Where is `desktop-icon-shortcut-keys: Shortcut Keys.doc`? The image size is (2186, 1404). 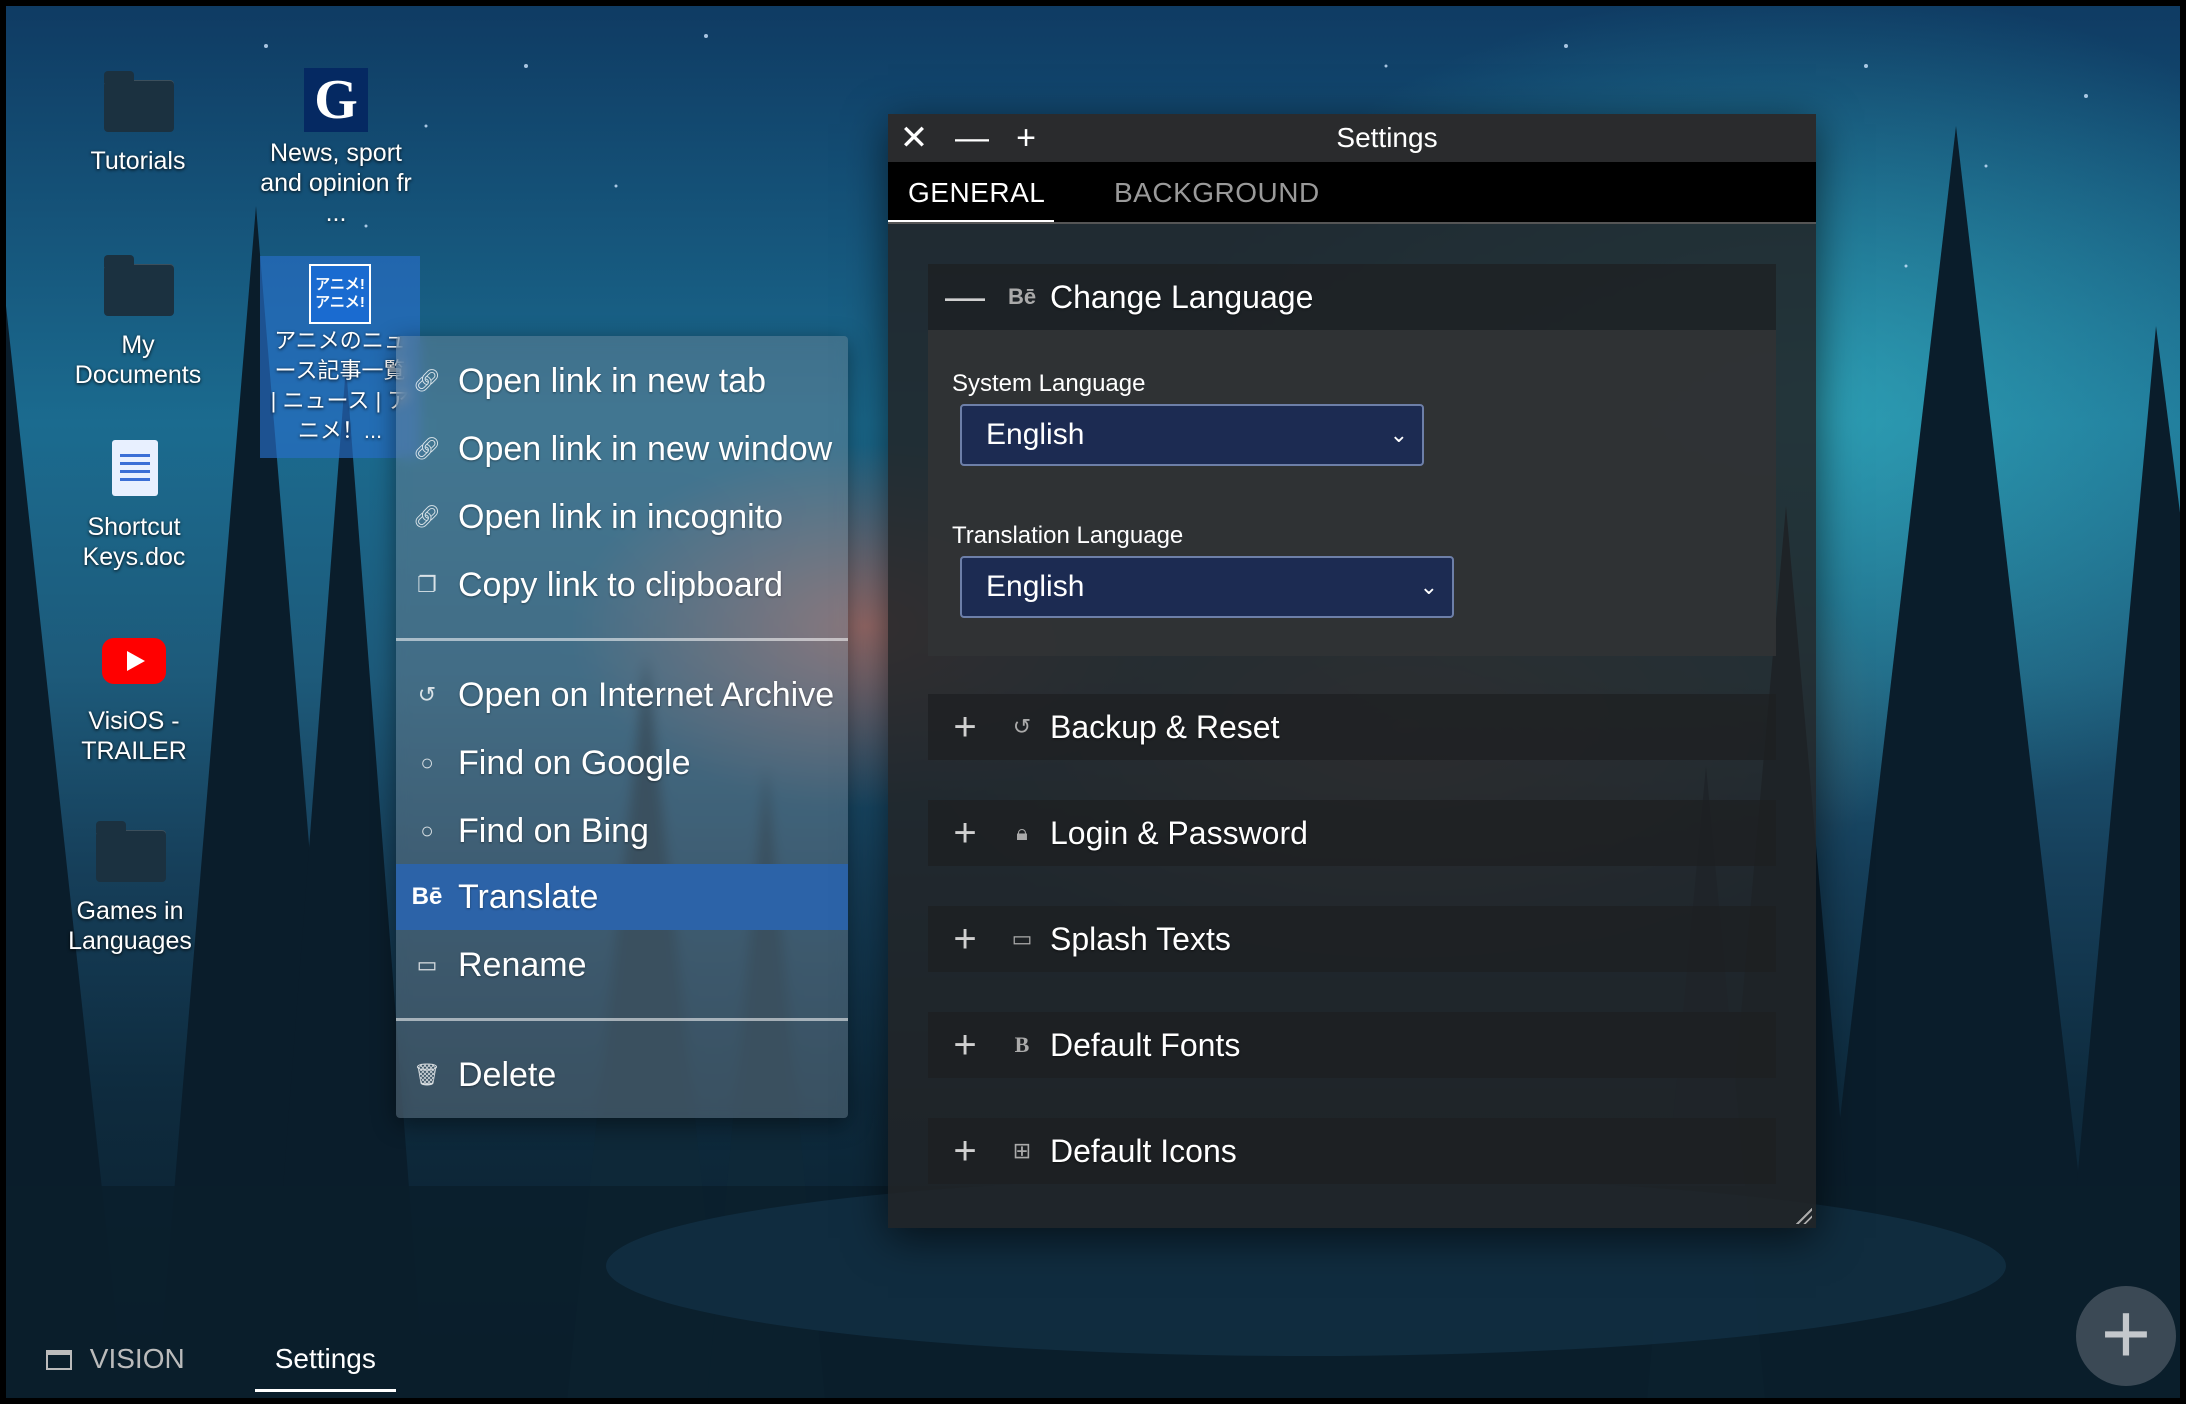 desktop-icon-shortcut-keys: Shortcut Keys.doc is located at coordinates (134, 503).